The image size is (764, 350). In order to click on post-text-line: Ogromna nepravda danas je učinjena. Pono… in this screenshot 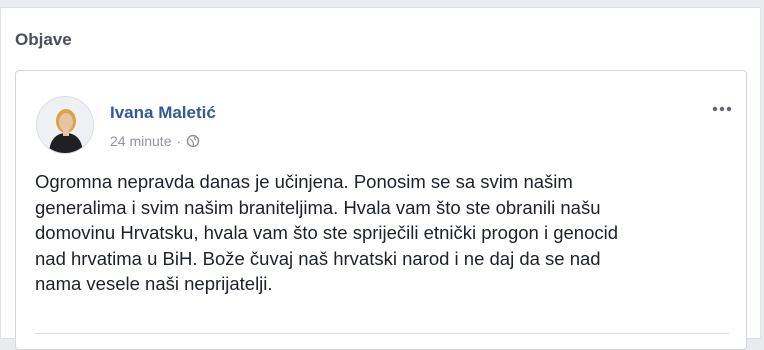, I will do `click(304, 181)`.